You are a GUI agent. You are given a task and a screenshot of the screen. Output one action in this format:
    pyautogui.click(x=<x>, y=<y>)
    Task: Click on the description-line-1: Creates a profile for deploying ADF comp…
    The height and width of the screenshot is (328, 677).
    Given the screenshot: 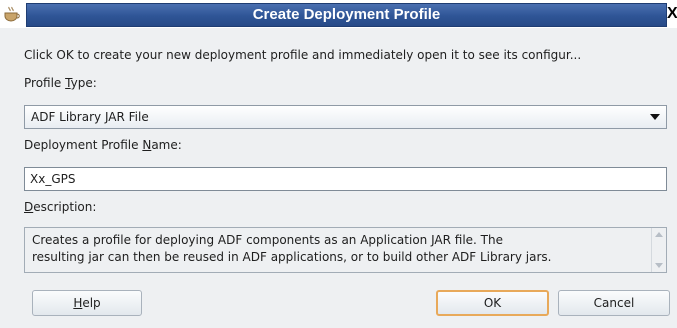 What is the action you would take?
    pyautogui.click(x=267, y=240)
    